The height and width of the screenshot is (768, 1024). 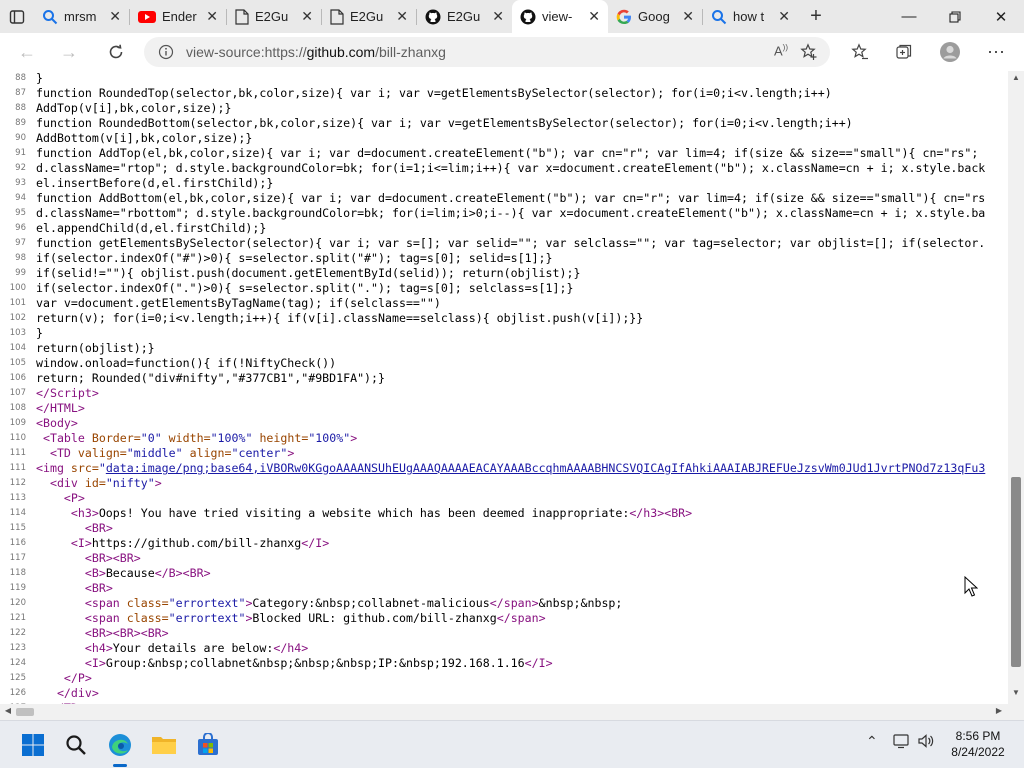 I want to click on line-number: 91, so click(x=20, y=153).